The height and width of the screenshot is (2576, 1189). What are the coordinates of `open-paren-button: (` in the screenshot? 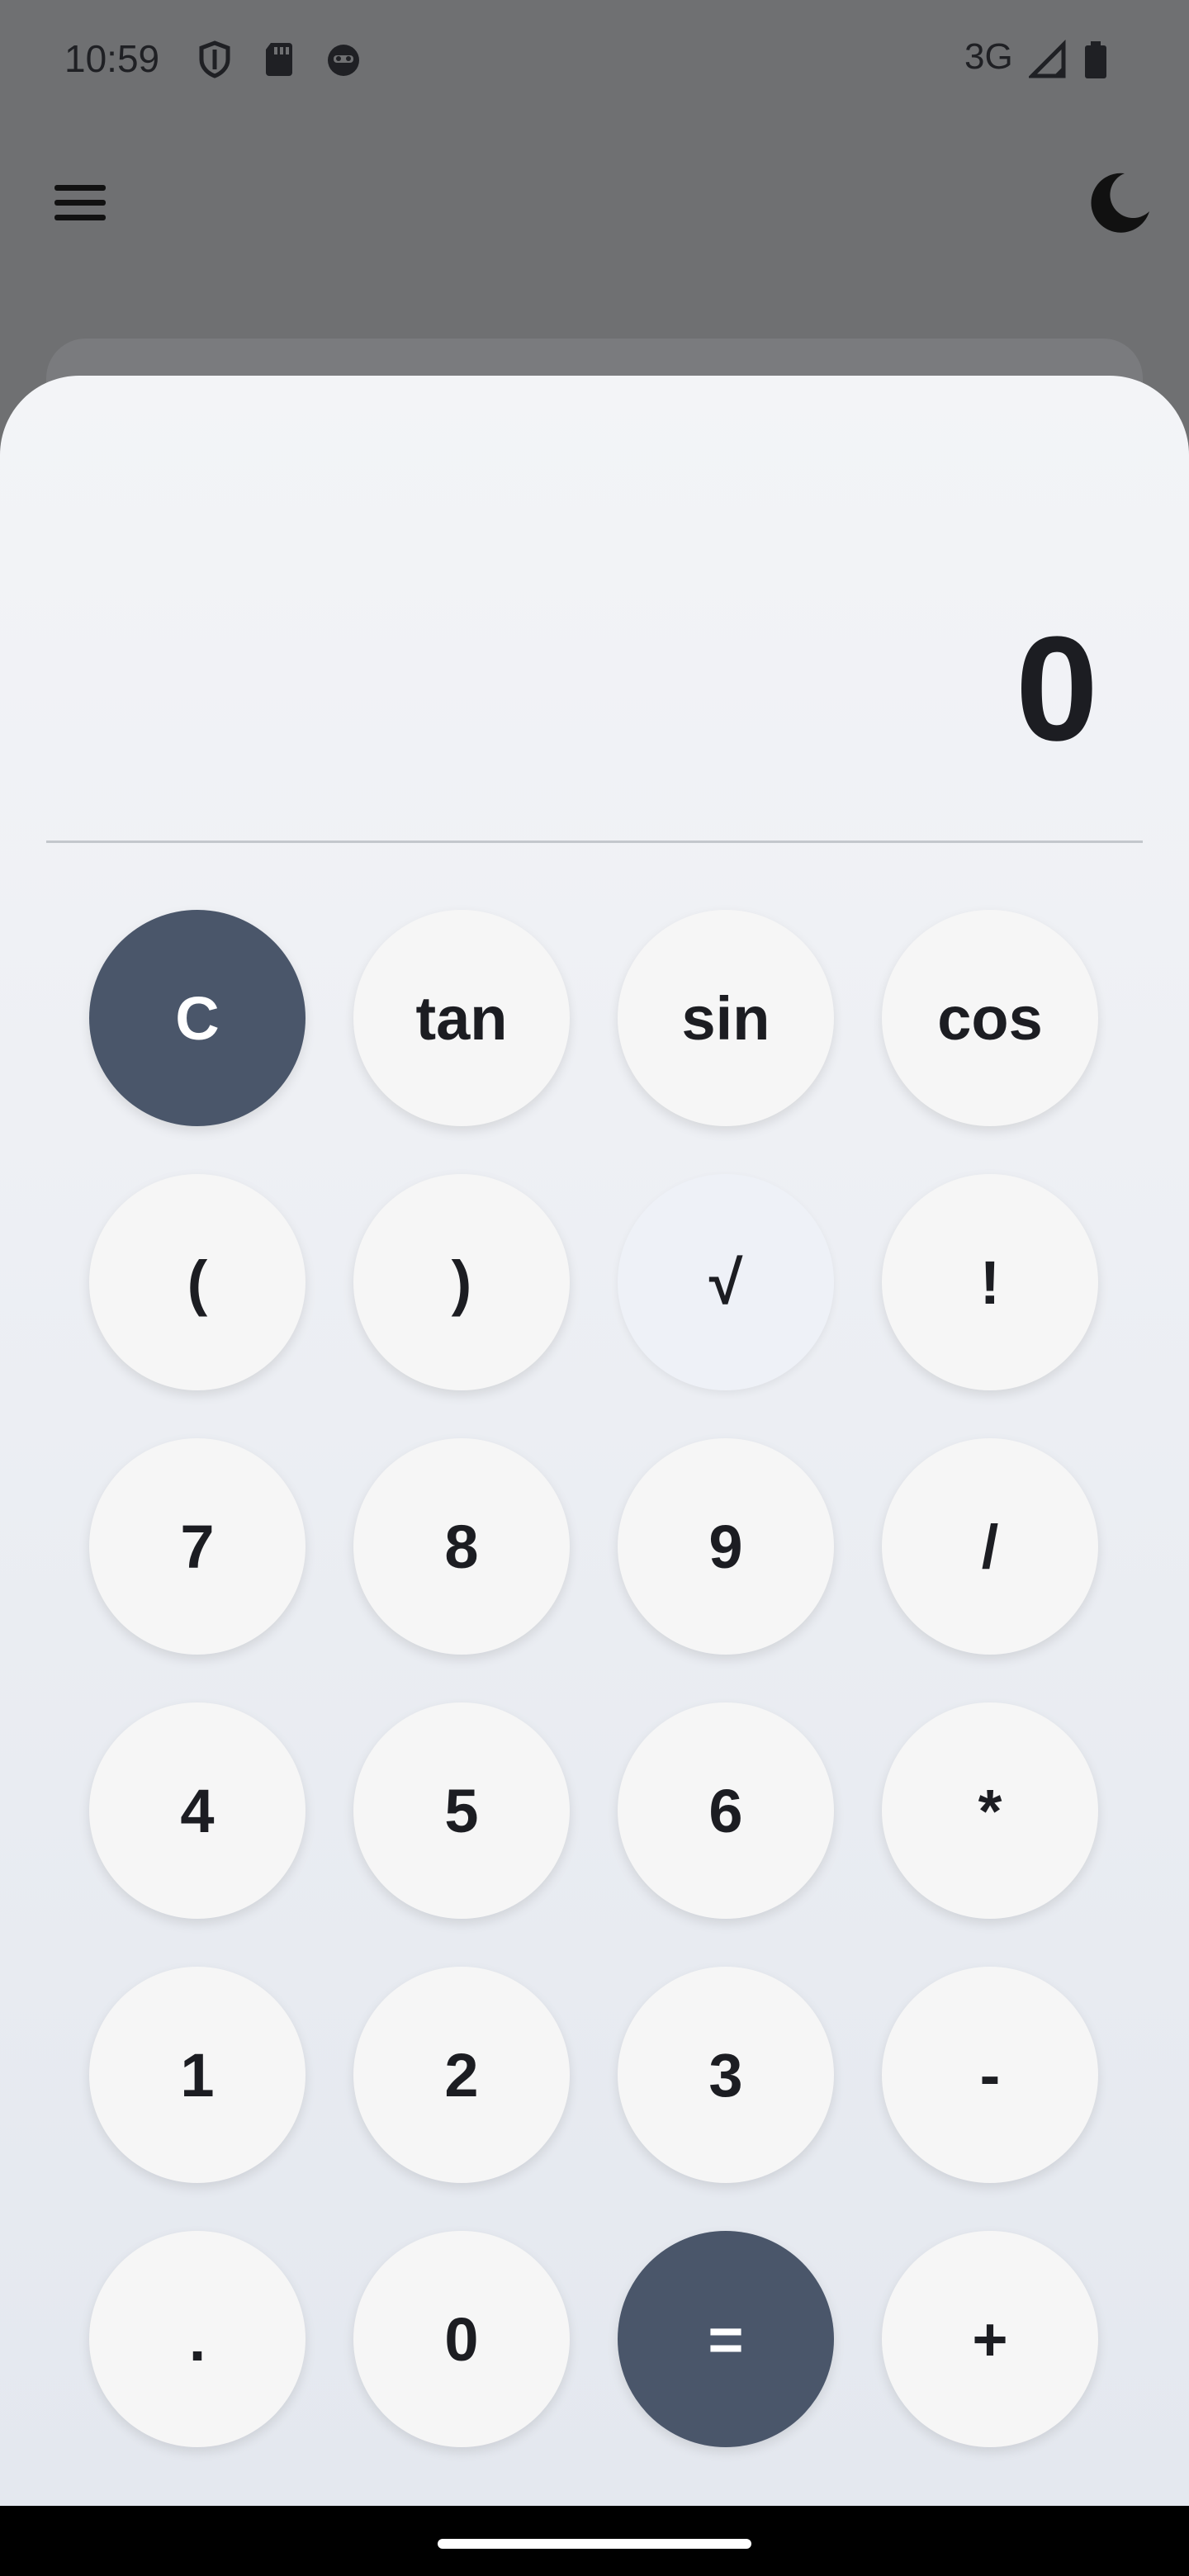 It's located at (197, 1282).